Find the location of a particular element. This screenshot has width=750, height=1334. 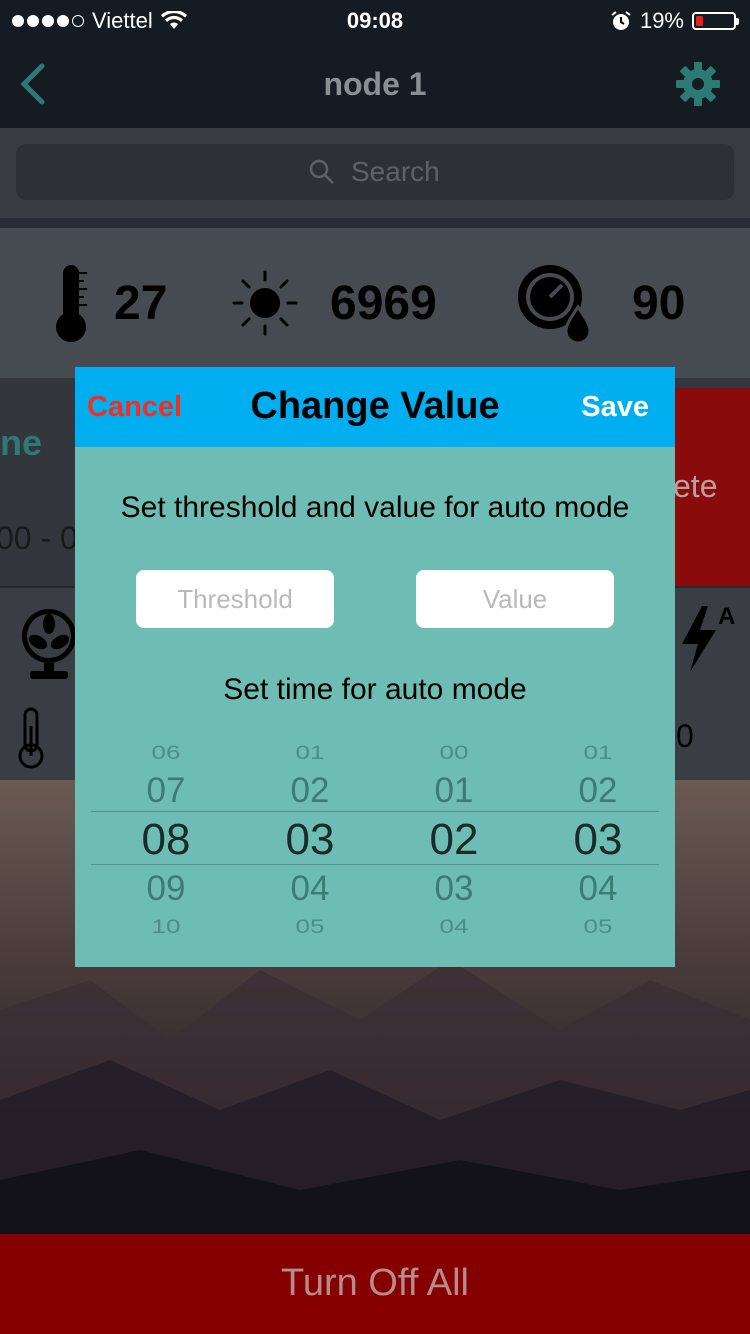

threshold-input is located at coordinates (235, 599).